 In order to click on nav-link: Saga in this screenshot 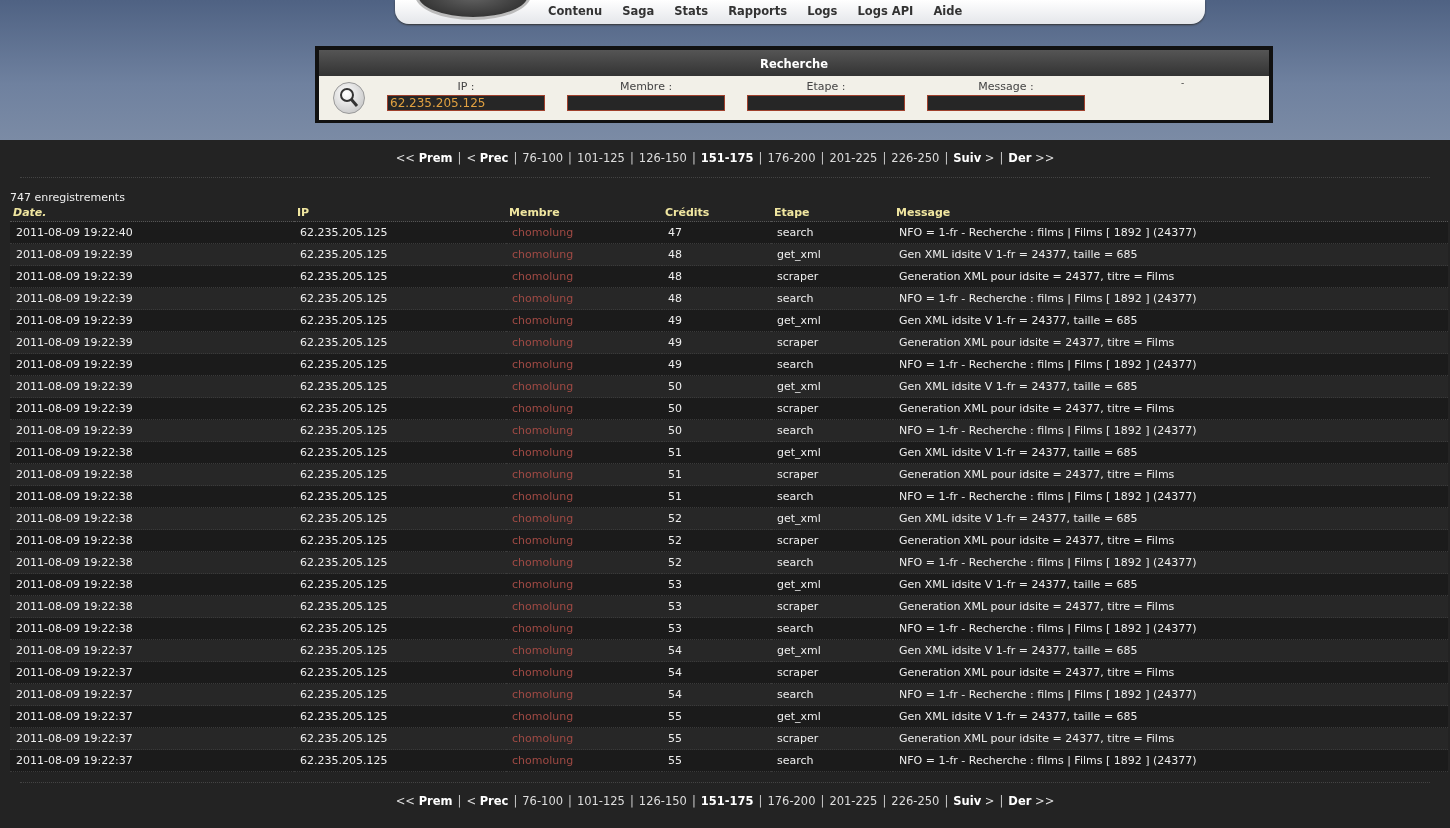, I will do `click(638, 12)`.